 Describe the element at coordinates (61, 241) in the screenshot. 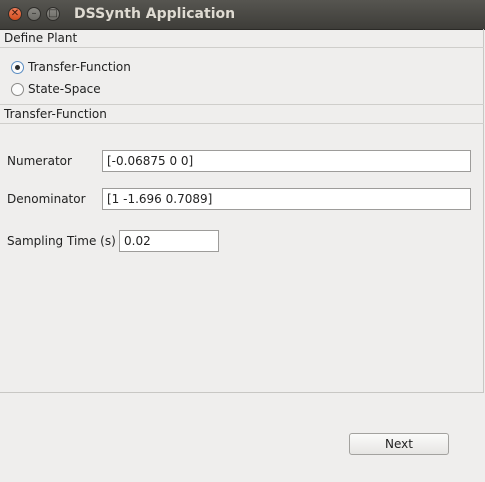

I see `sampling-time-label: Sampling Time (s)` at that location.